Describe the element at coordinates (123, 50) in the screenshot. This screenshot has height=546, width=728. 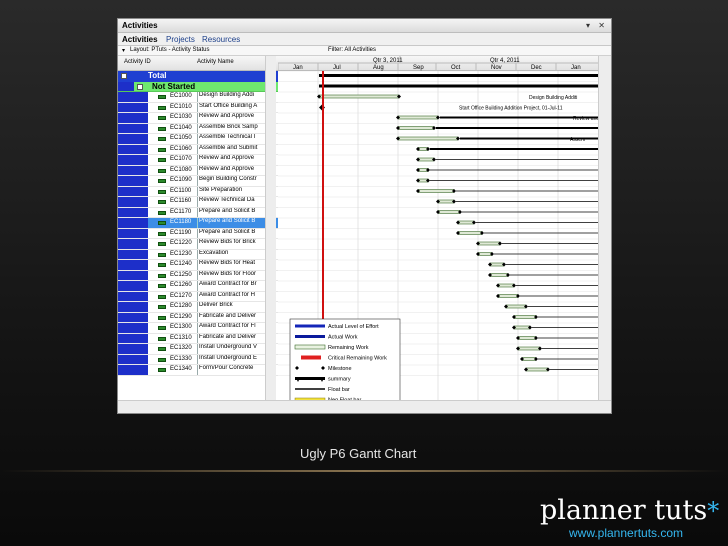
I see `layout-menu-icon: ▾` at that location.